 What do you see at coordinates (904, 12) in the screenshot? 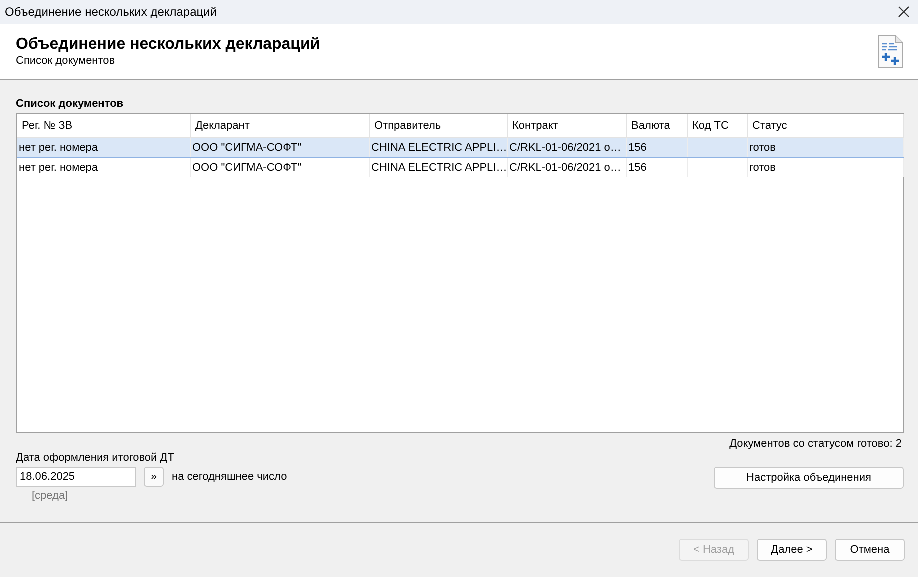
I see `close-icon` at bounding box center [904, 12].